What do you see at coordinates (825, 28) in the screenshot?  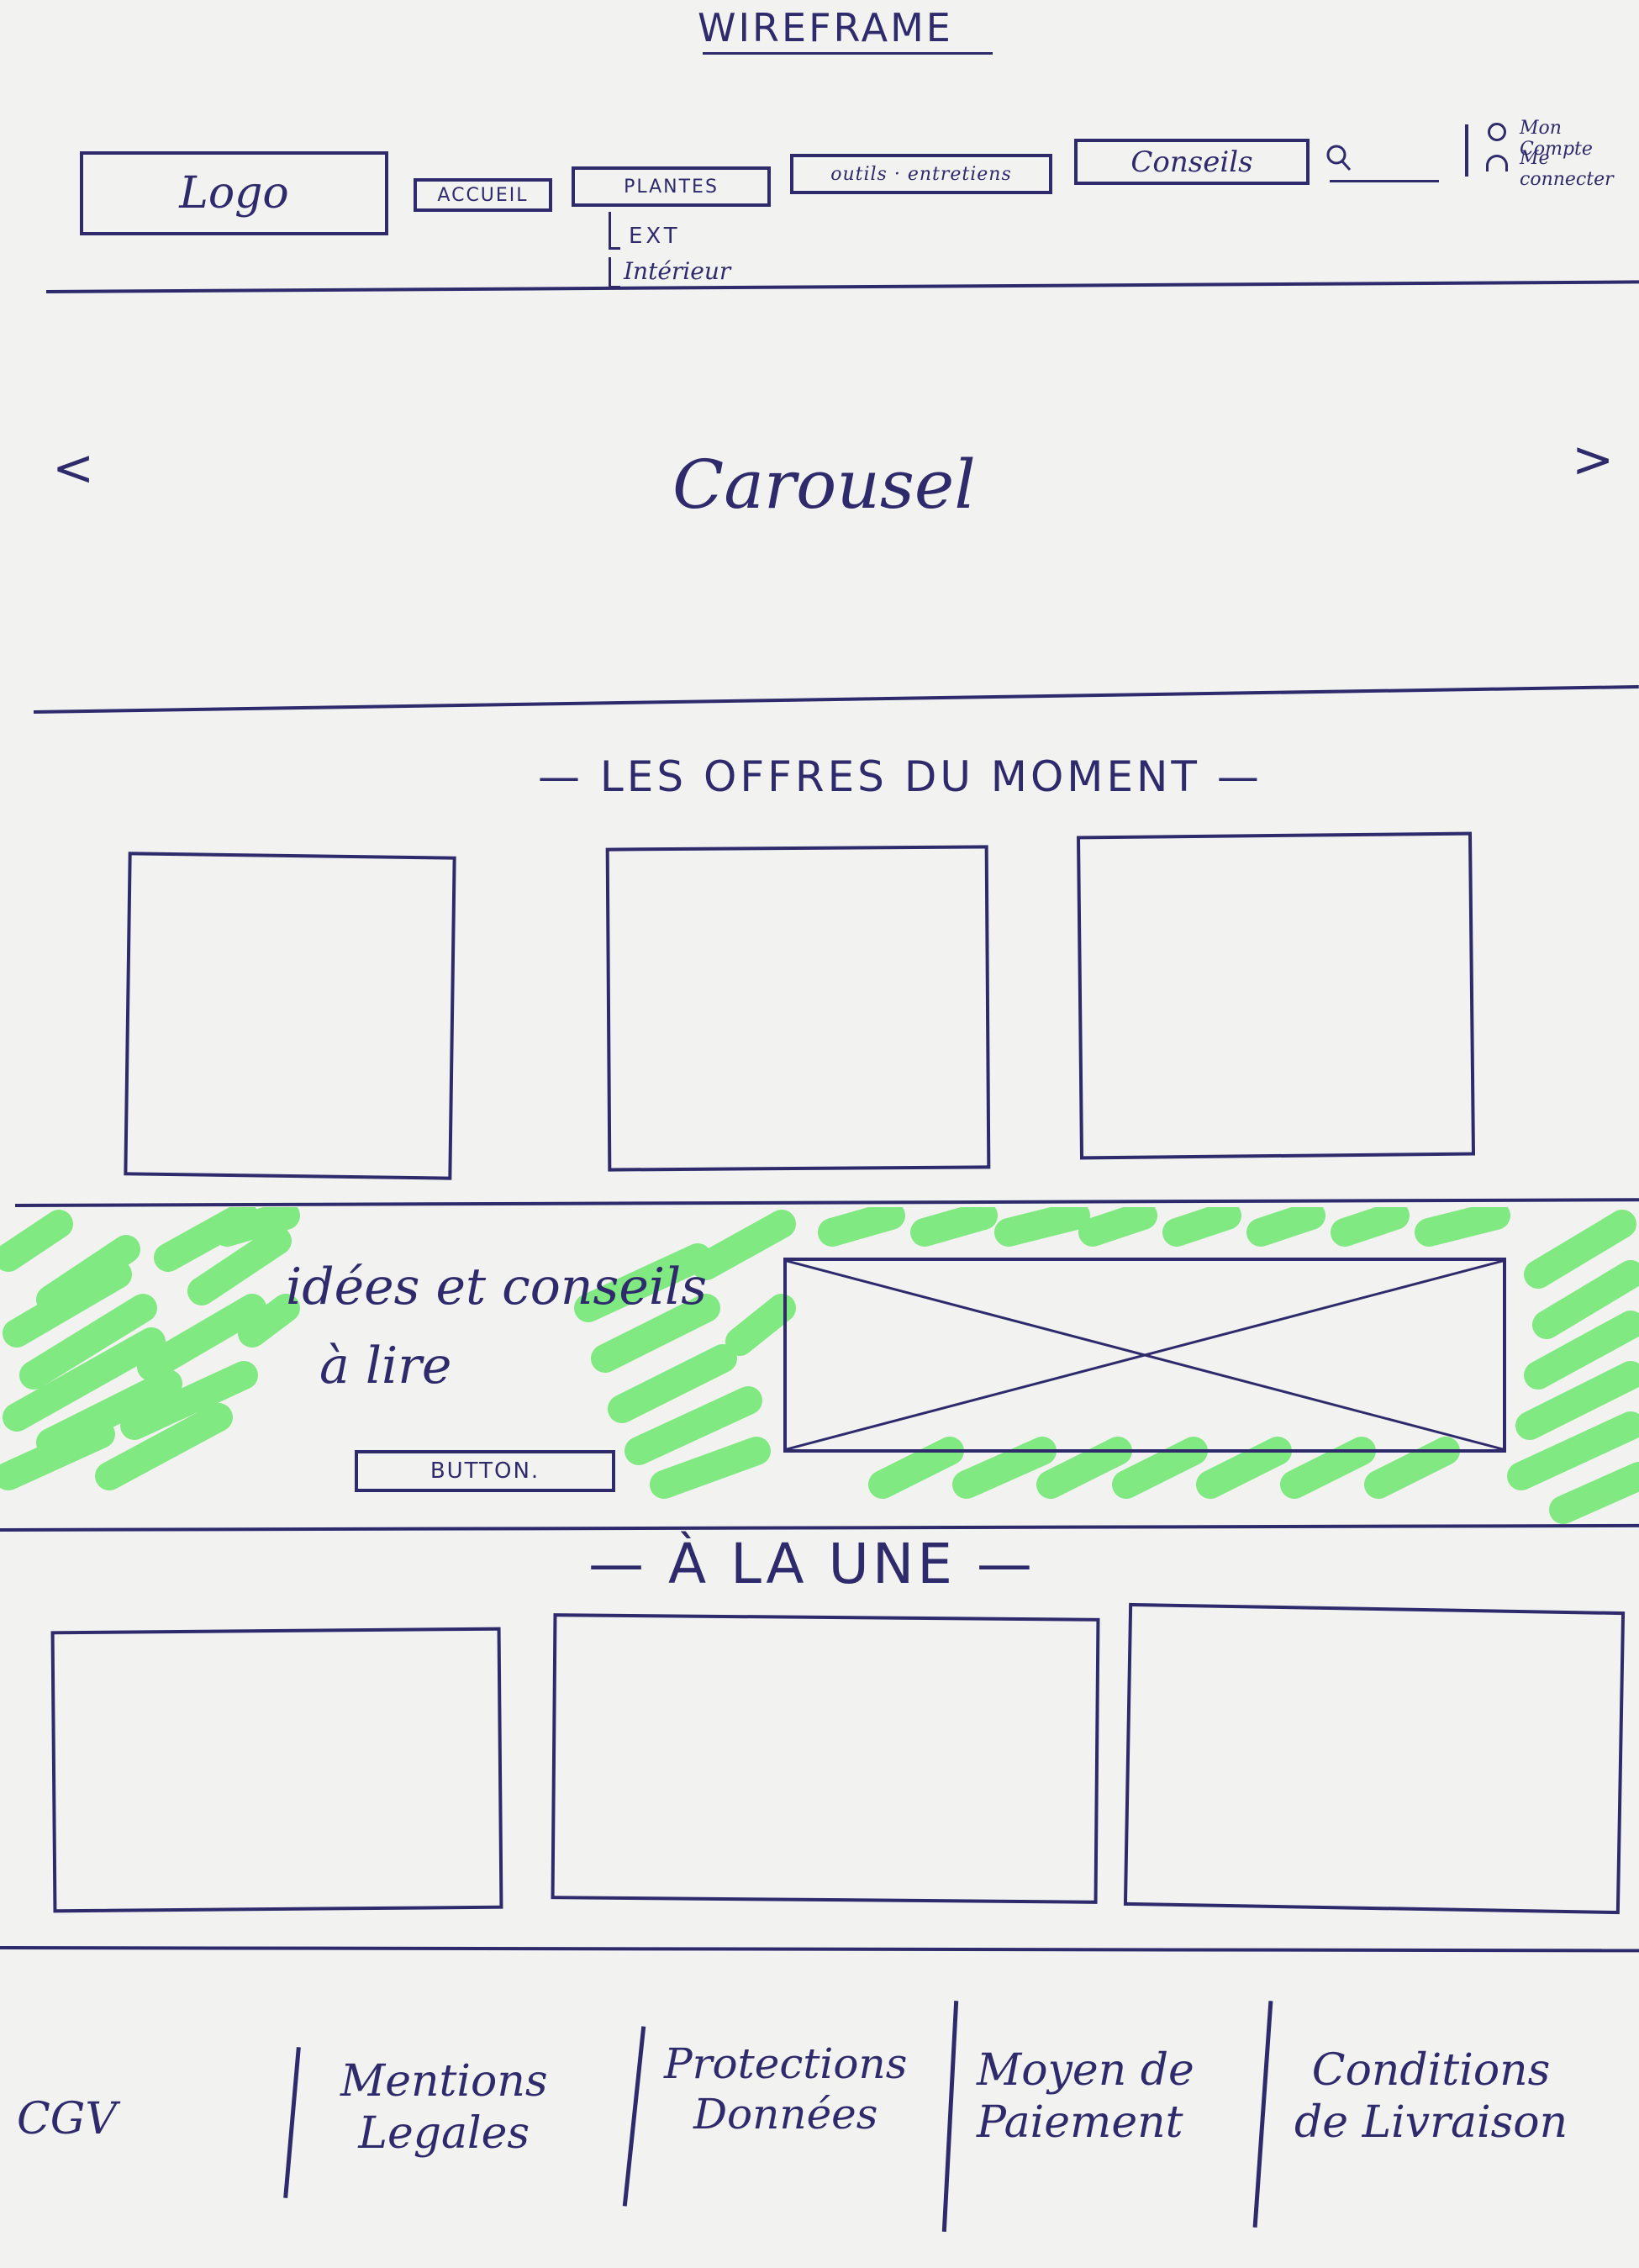 I see `page-title: WIREFRAME` at bounding box center [825, 28].